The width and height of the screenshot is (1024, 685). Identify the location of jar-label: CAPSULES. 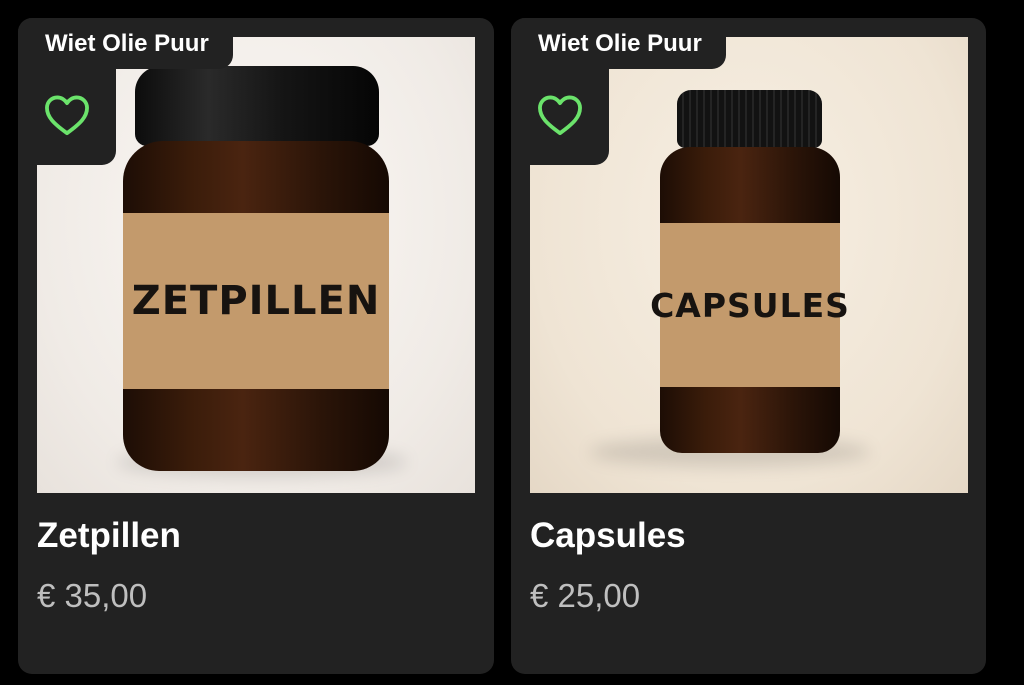
(749, 305).